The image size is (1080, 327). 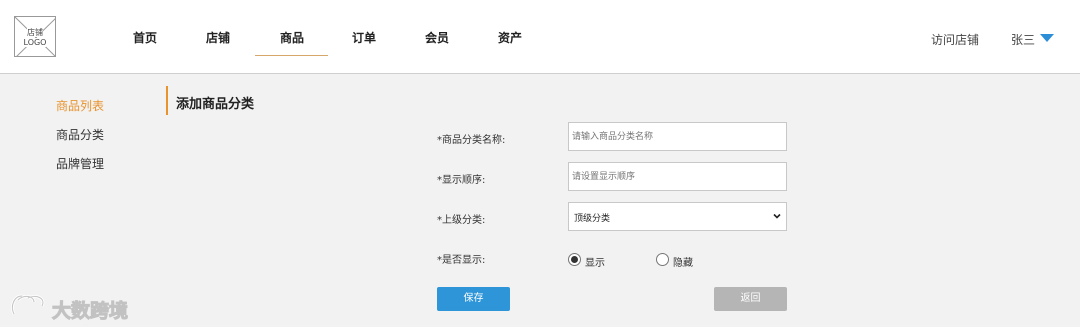 I want to click on watermark-logo-icon, so click(x=27, y=304).